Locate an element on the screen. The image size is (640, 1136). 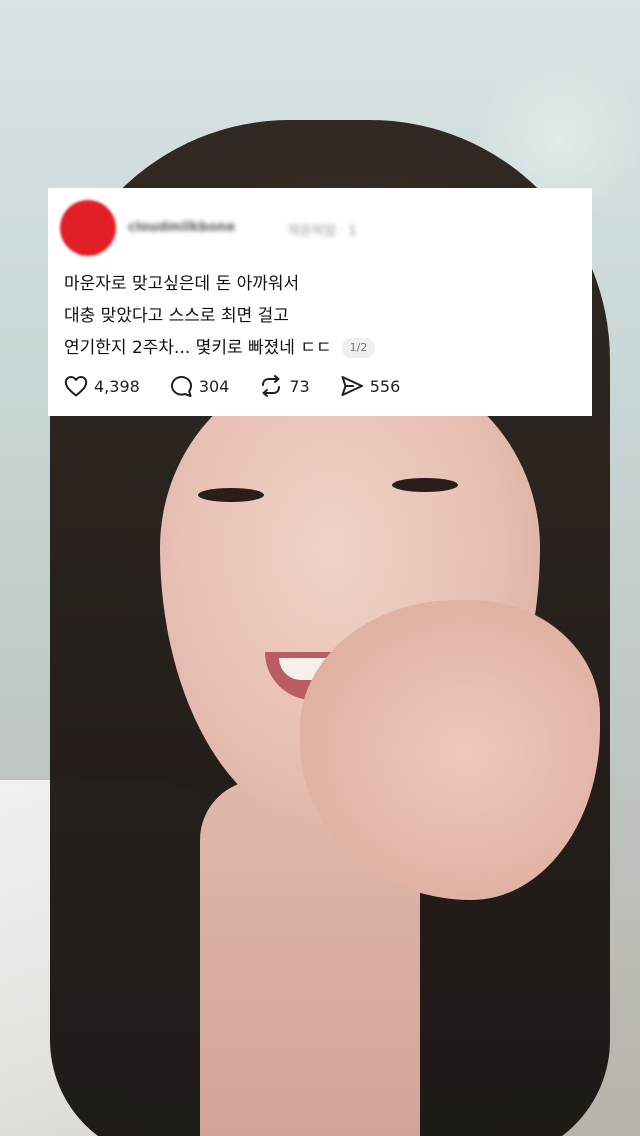
share-count: 556 is located at coordinates (385, 386).